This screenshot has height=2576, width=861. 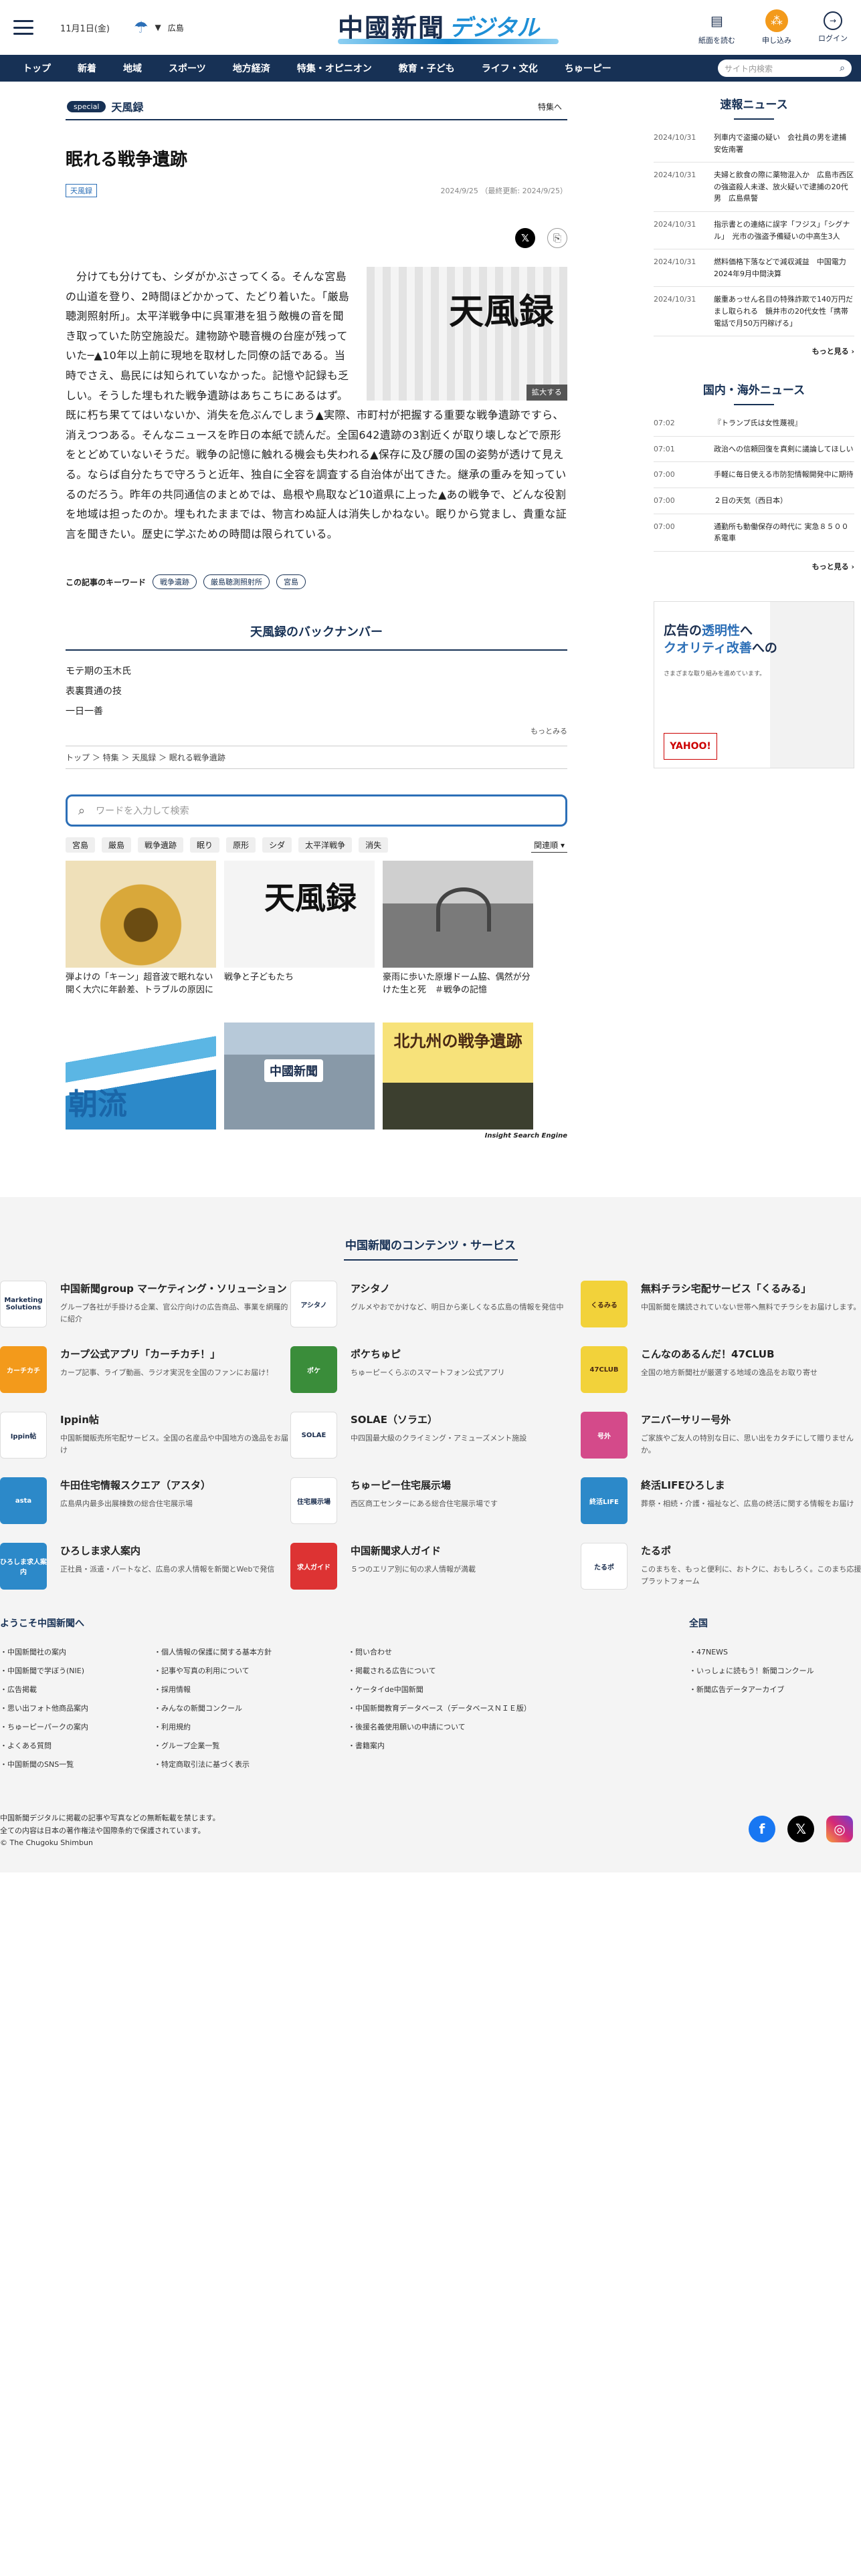 I want to click on backnumber-more-link: もっとみる, so click(x=316, y=731).